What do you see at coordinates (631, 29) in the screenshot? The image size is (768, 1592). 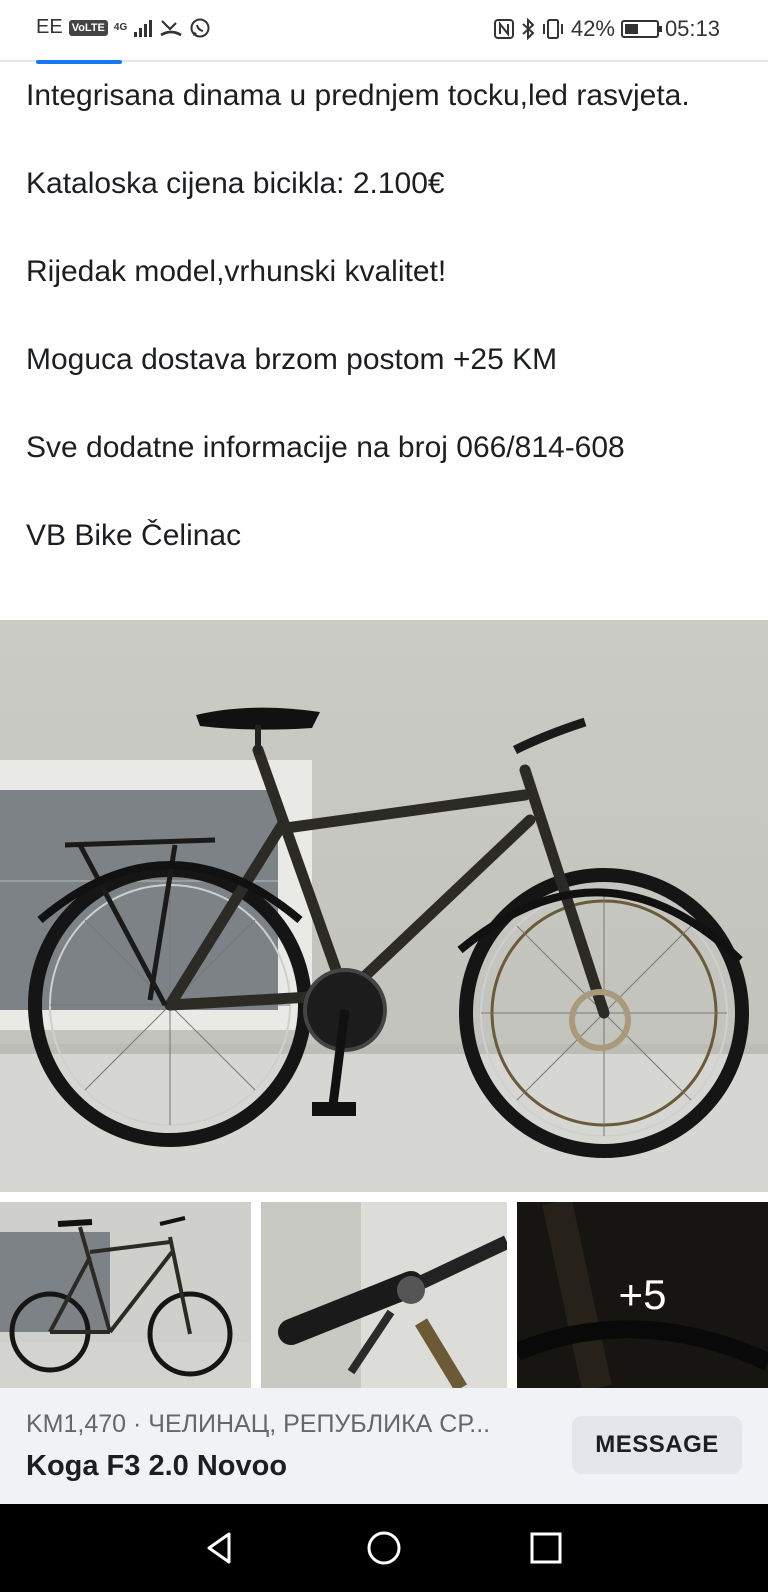 I see `battery-fill` at bounding box center [631, 29].